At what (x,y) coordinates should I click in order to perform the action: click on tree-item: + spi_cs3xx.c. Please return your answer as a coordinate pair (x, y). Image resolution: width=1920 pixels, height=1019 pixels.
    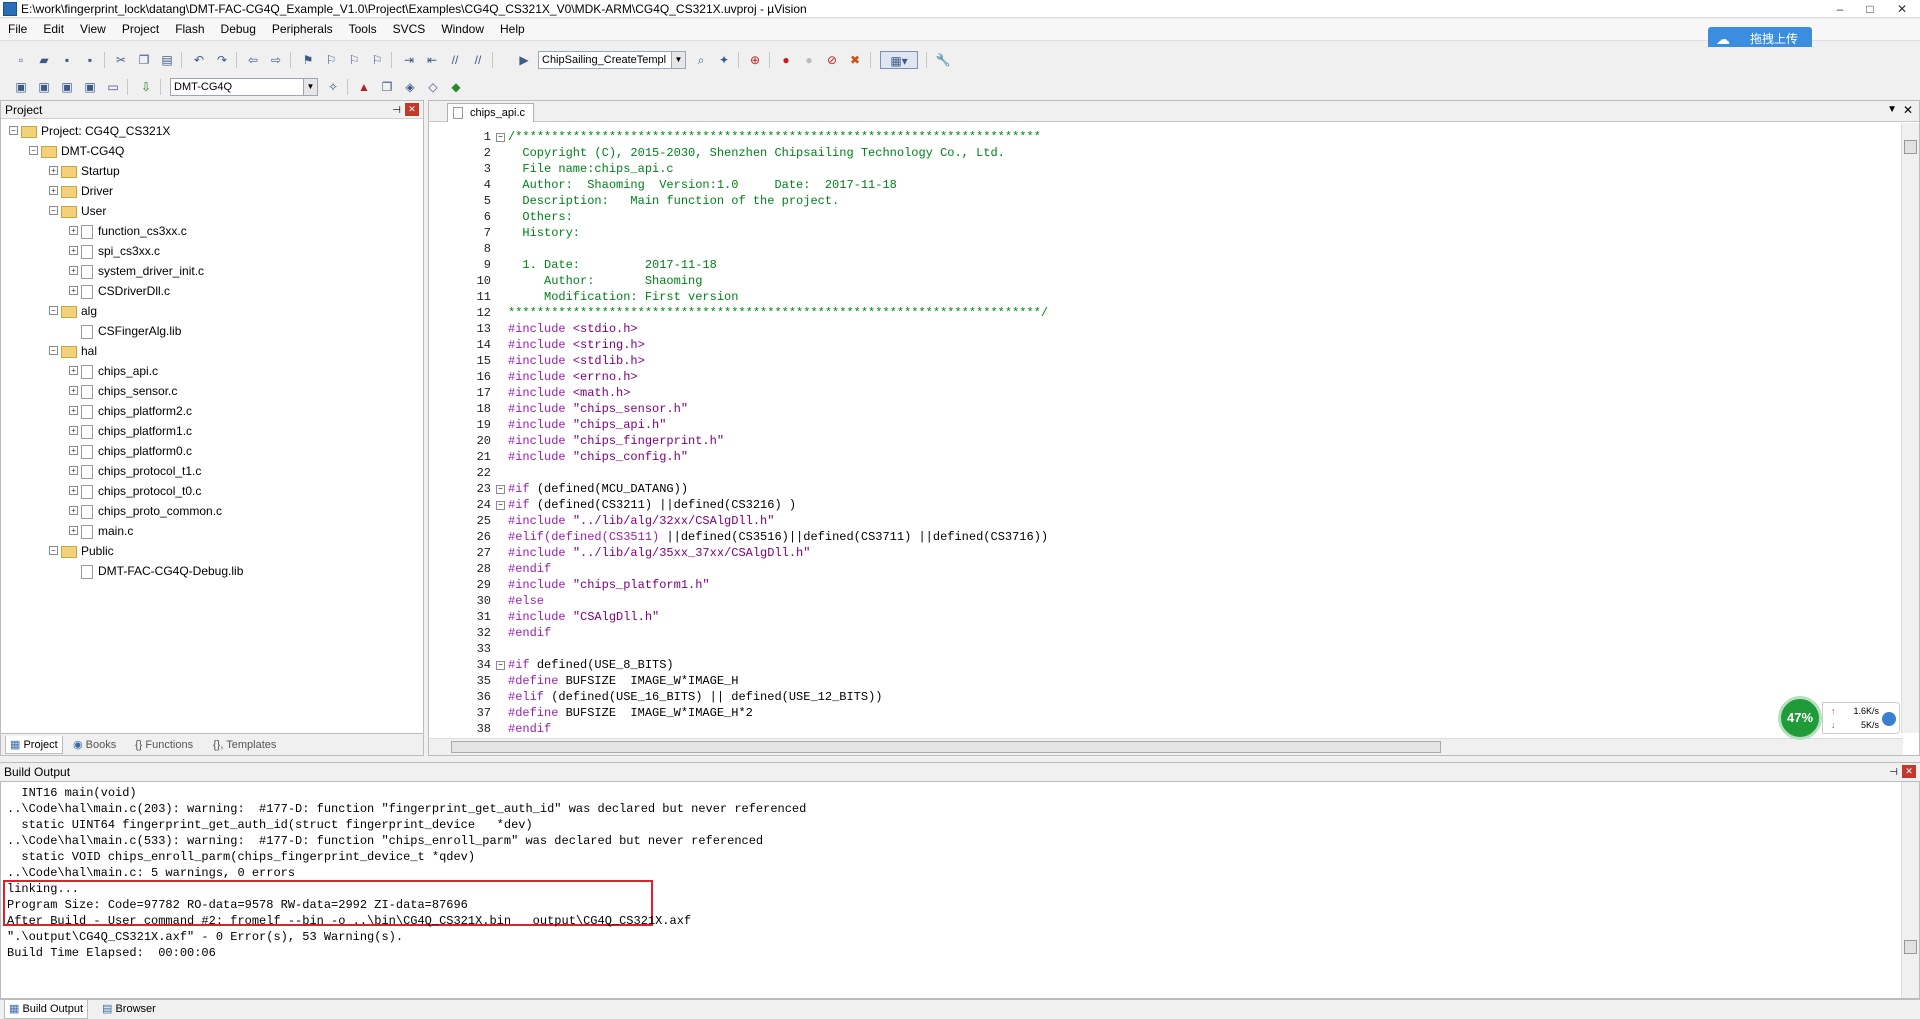
    Looking at the image, I should click on (114, 251).